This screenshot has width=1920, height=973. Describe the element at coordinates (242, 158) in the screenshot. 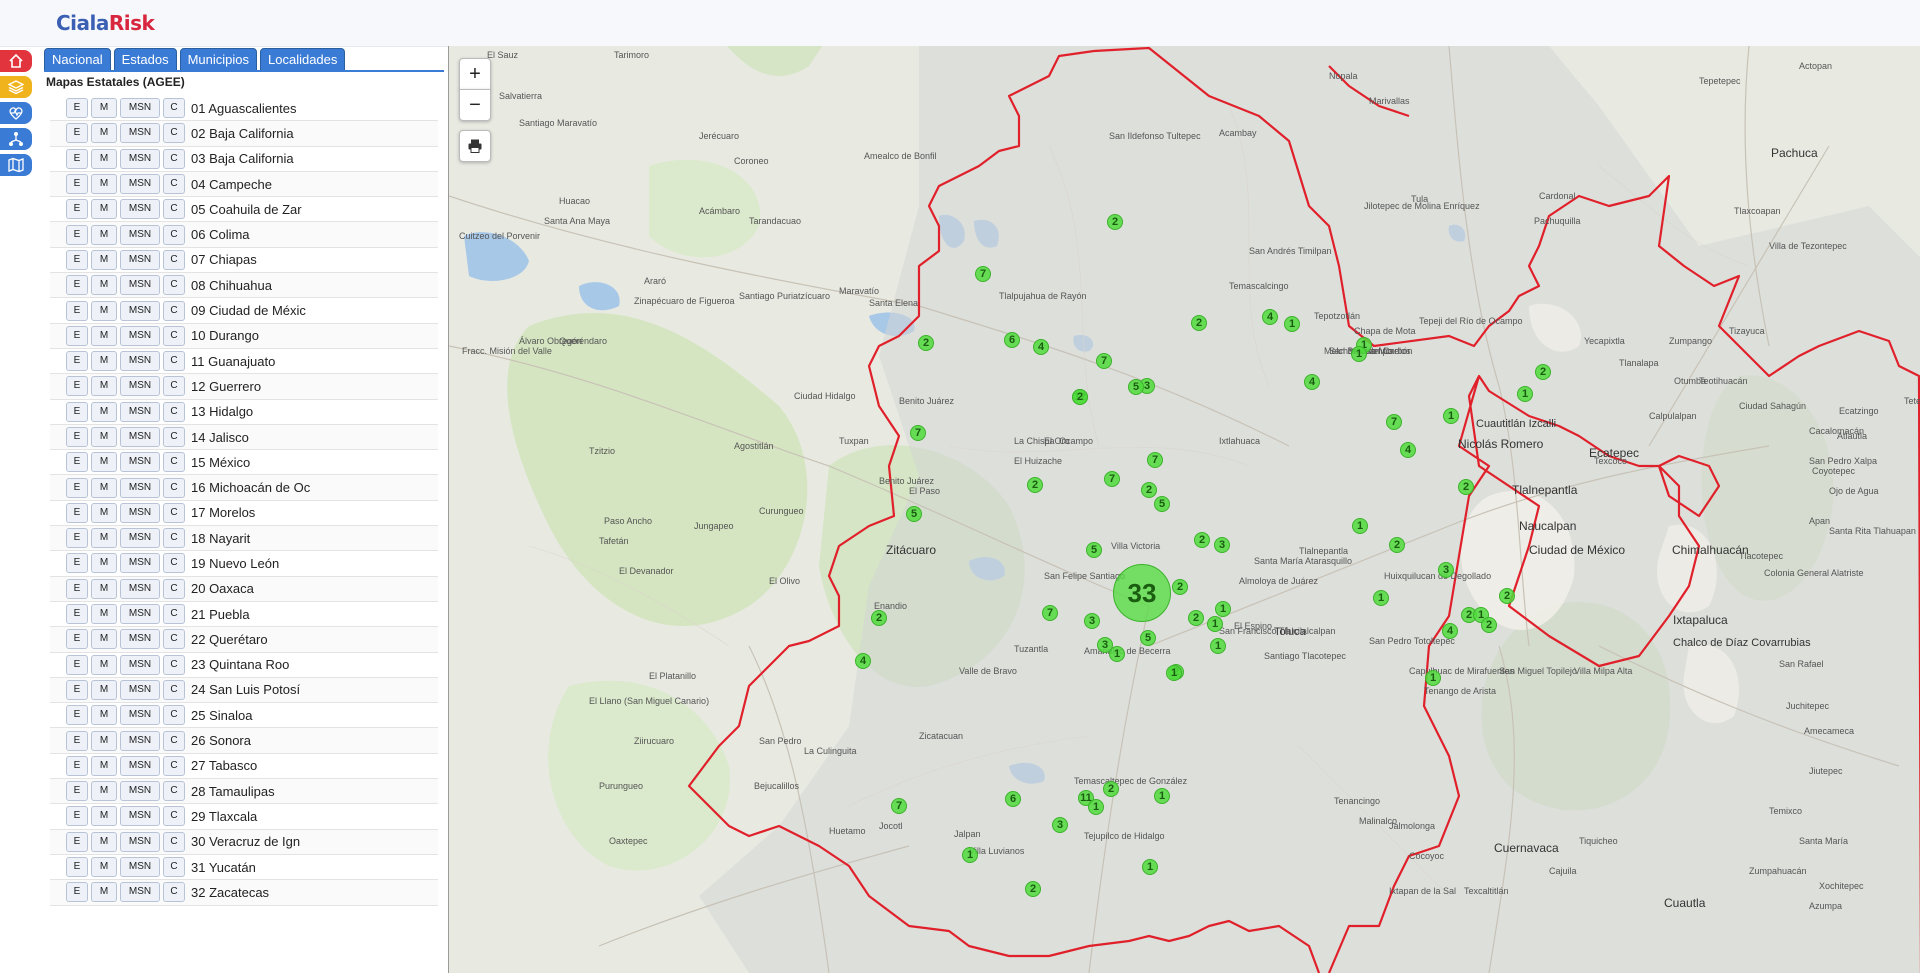

I see `state-label: 03 Baja California` at that location.